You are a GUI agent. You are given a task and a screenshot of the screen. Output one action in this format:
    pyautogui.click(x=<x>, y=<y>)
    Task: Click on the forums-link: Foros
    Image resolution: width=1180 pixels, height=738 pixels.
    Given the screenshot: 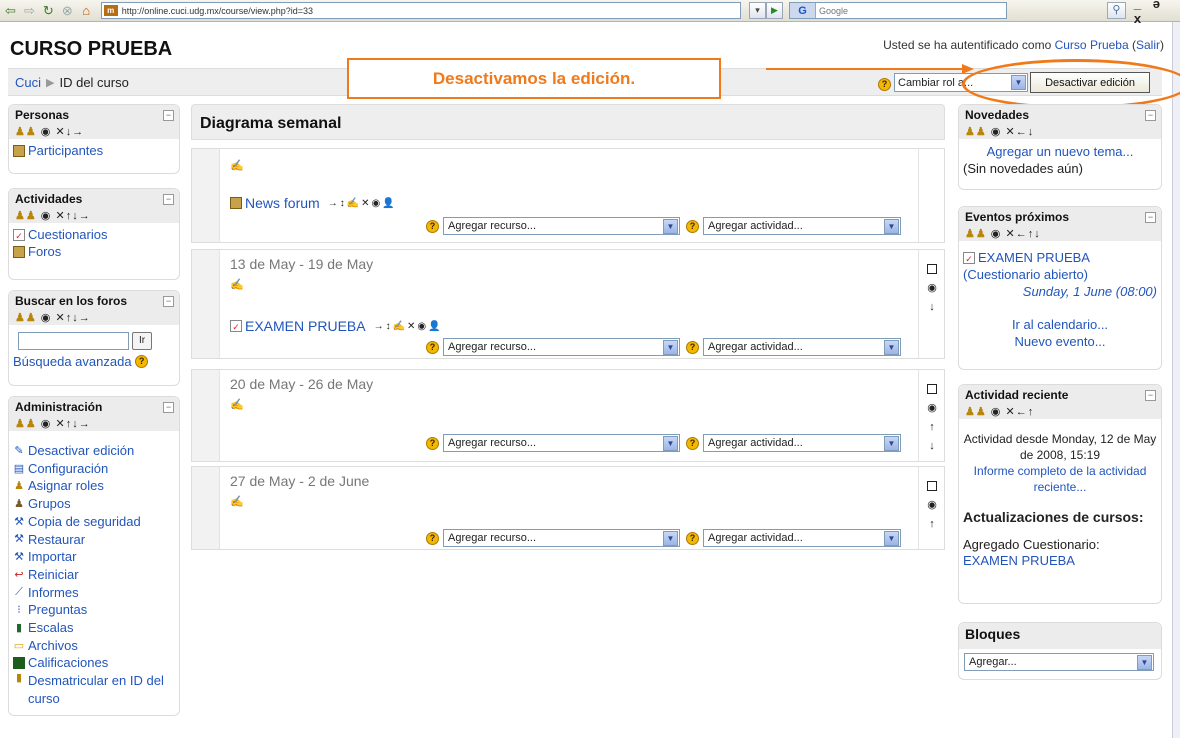 What is the action you would take?
    pyautogui.click(x=94, y=251)
    